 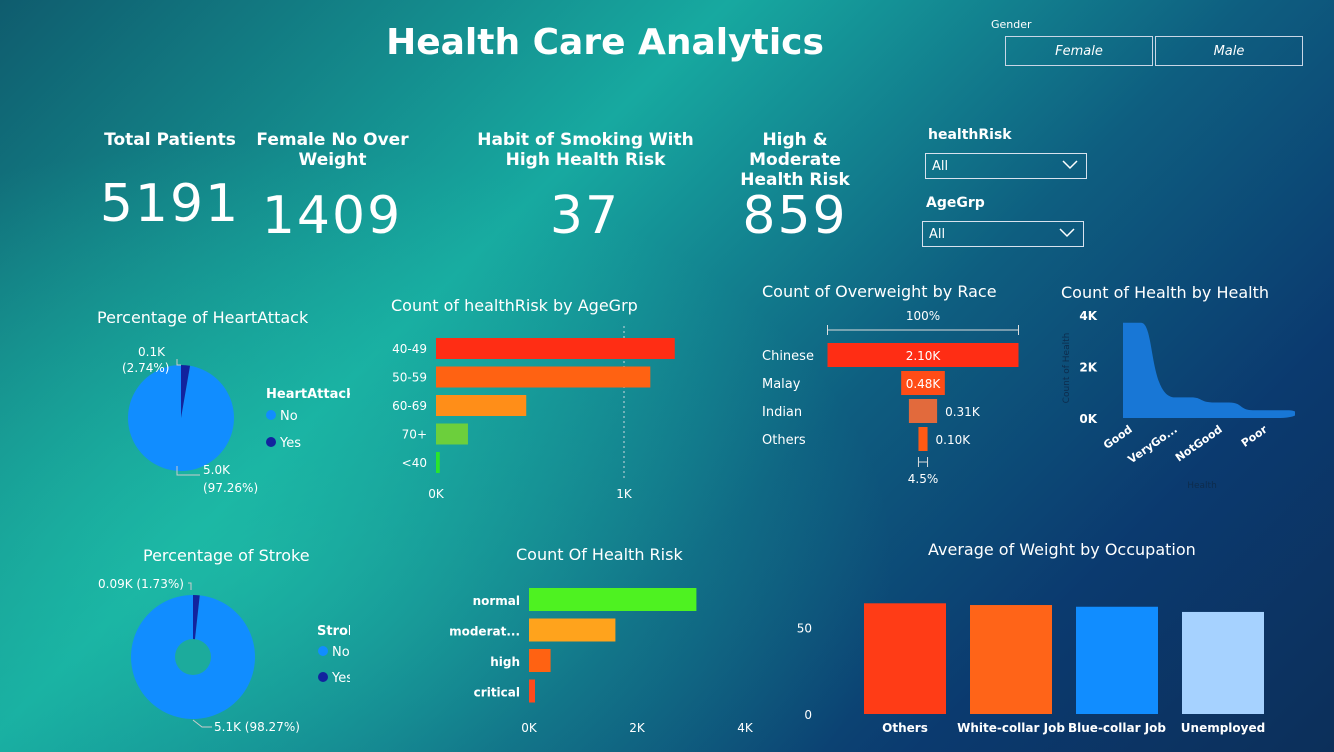 I want to click on category-label: Chinese, so click(x=788, y=356).